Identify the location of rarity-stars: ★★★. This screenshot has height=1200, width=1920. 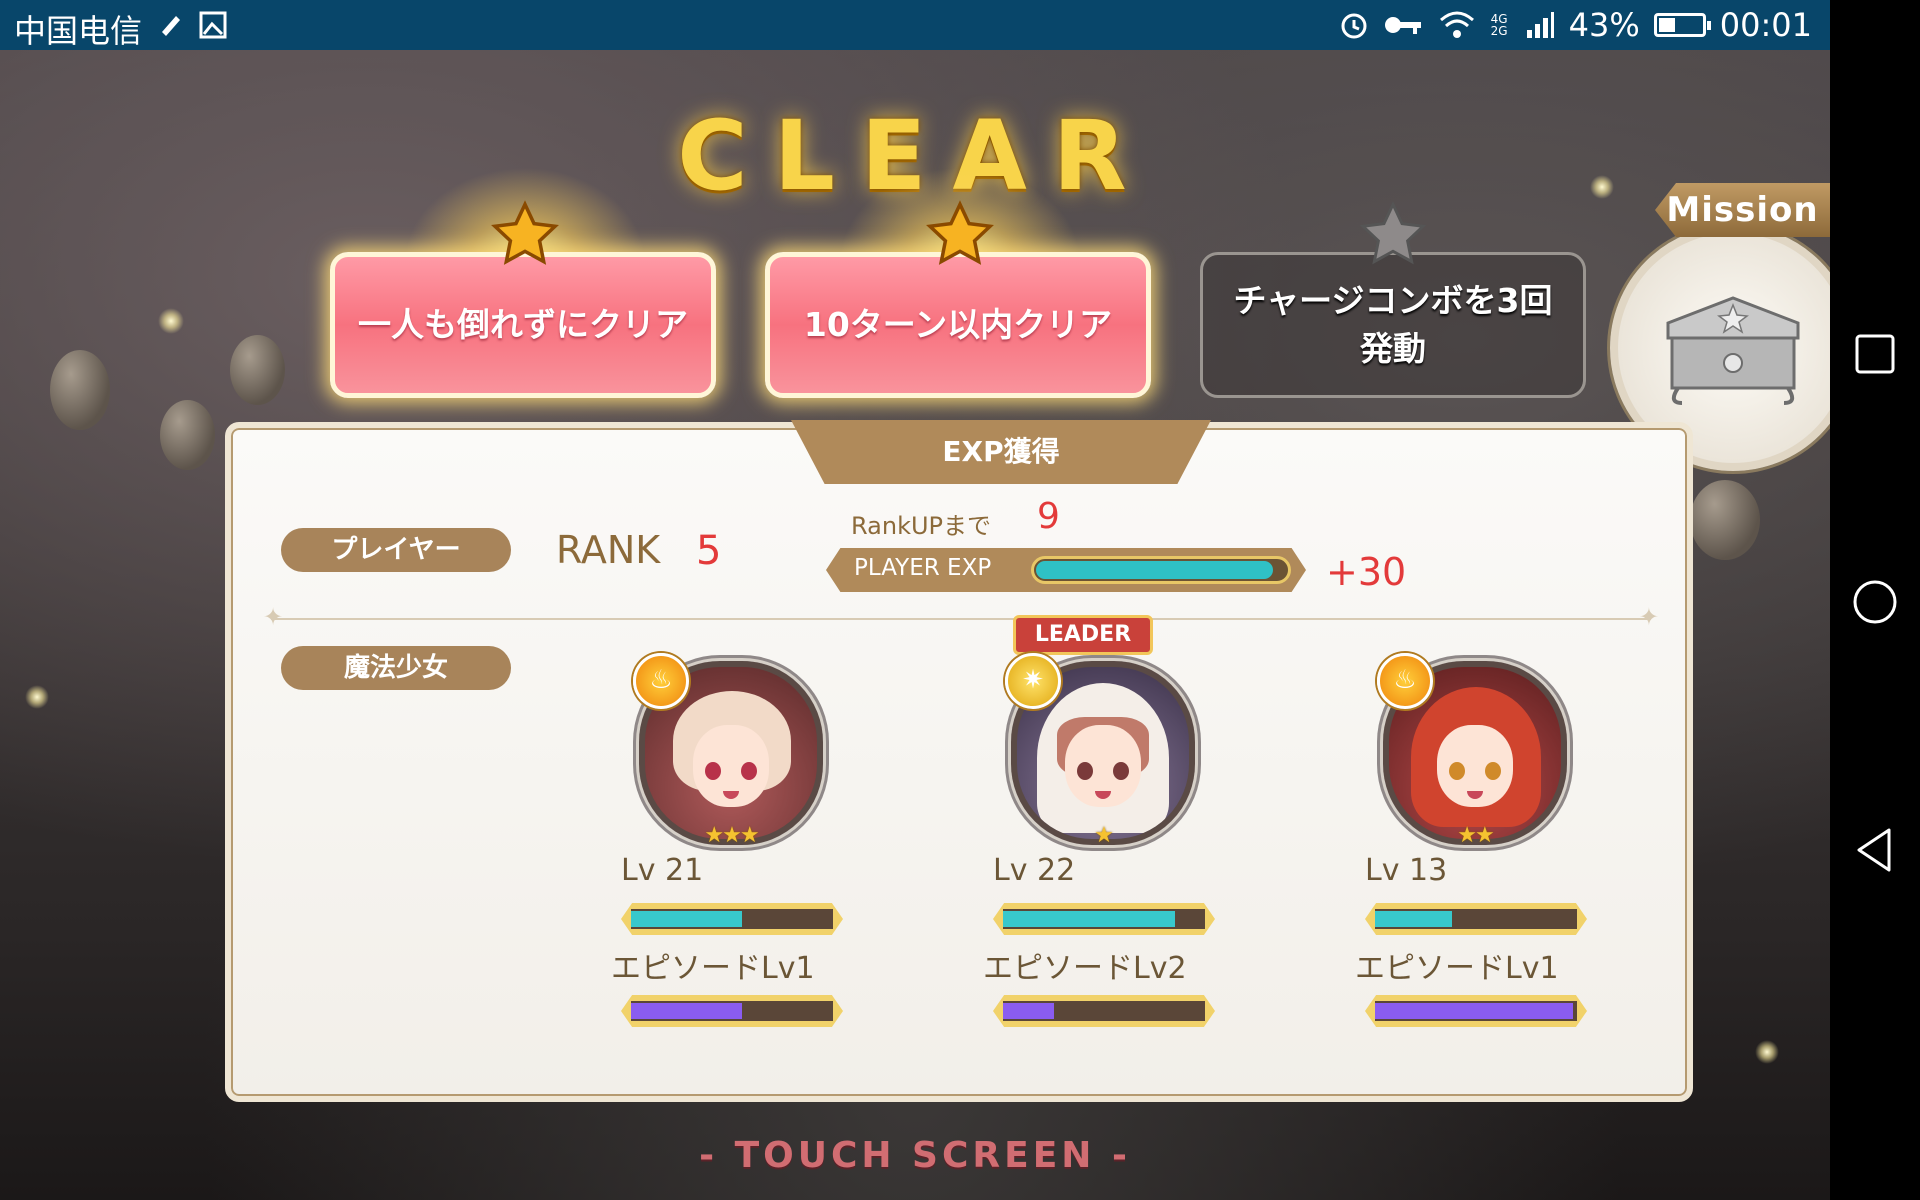
(731, 835).